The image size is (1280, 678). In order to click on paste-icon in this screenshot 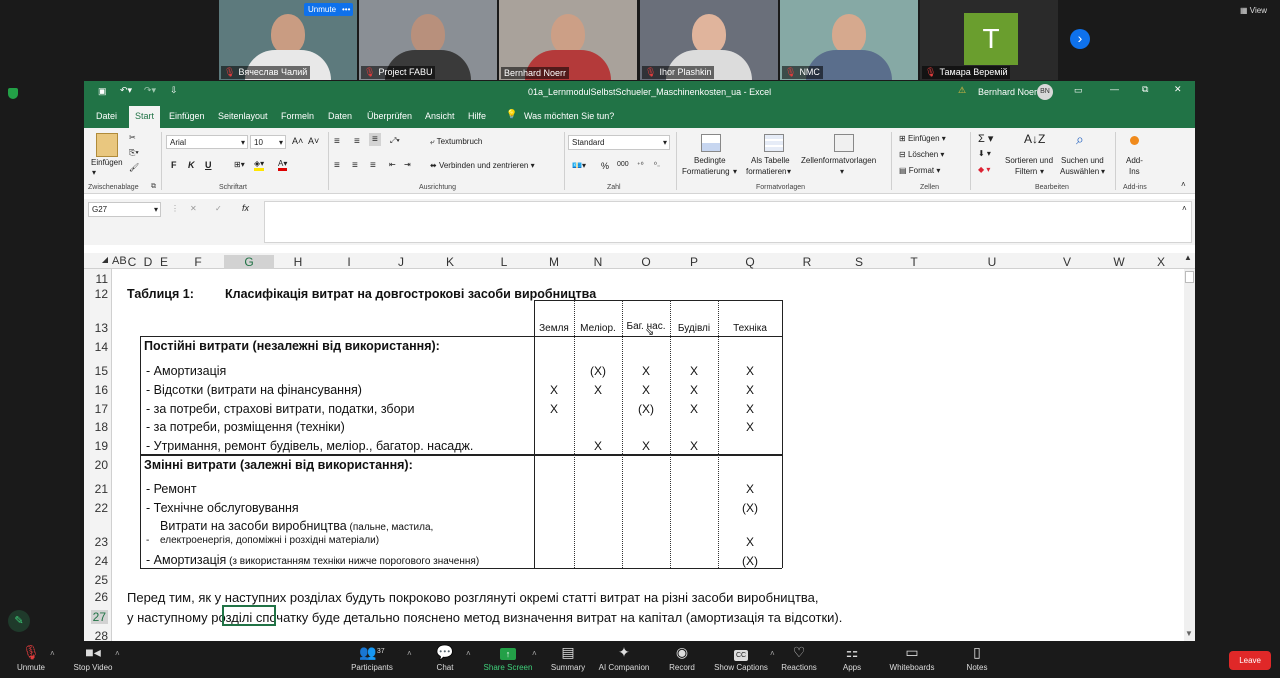, I will do `click(107, 145)`.